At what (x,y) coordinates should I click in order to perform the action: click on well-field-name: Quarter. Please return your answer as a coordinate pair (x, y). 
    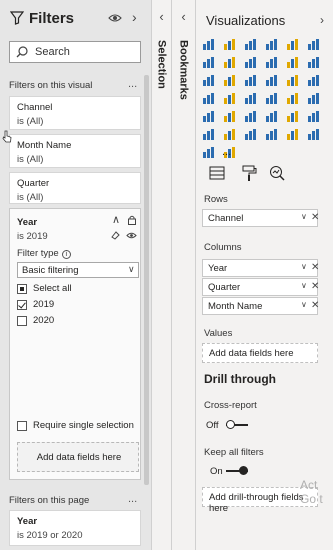
    Looking at the image, I should click on (224, 287).